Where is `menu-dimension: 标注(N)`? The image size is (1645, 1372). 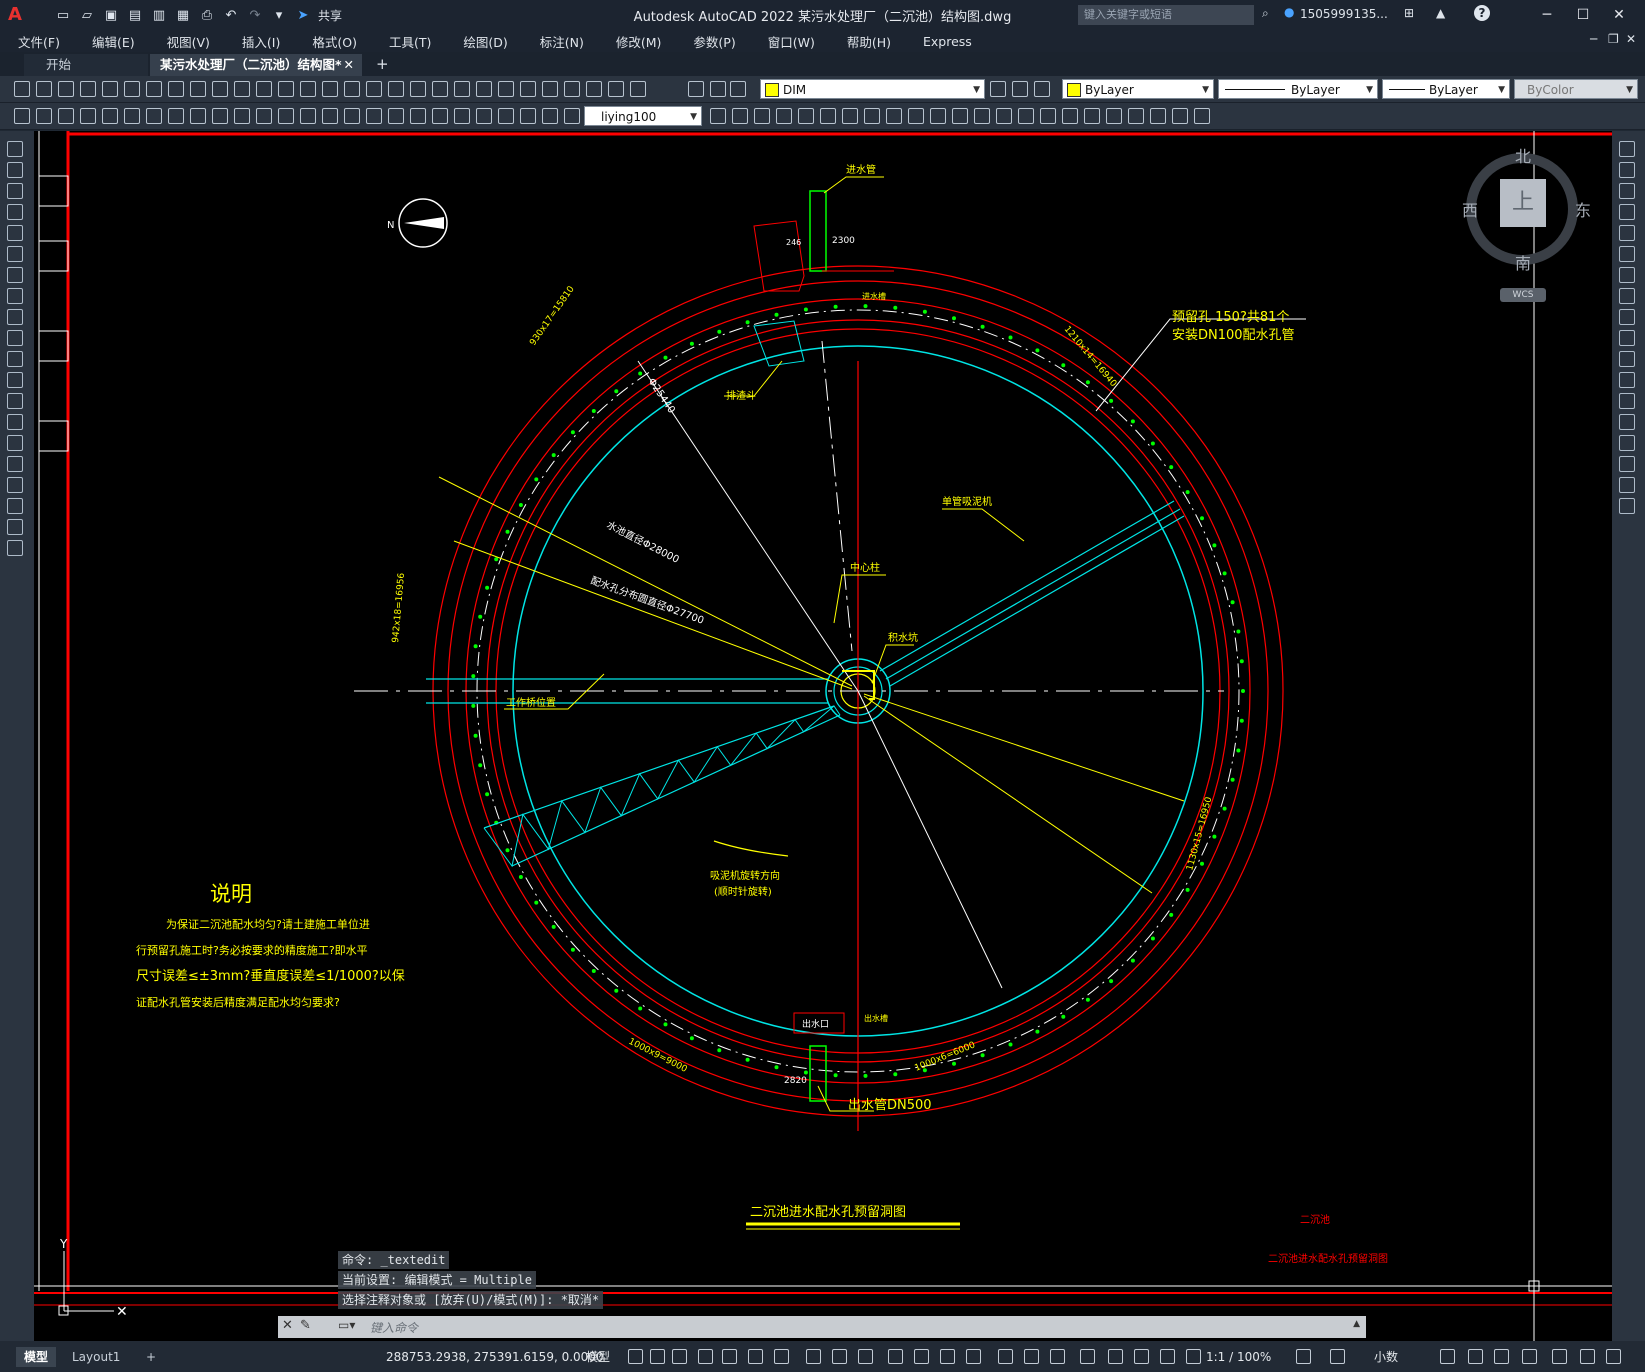
menu-dimension: 标注(N) is located at coordinates (560, 41).